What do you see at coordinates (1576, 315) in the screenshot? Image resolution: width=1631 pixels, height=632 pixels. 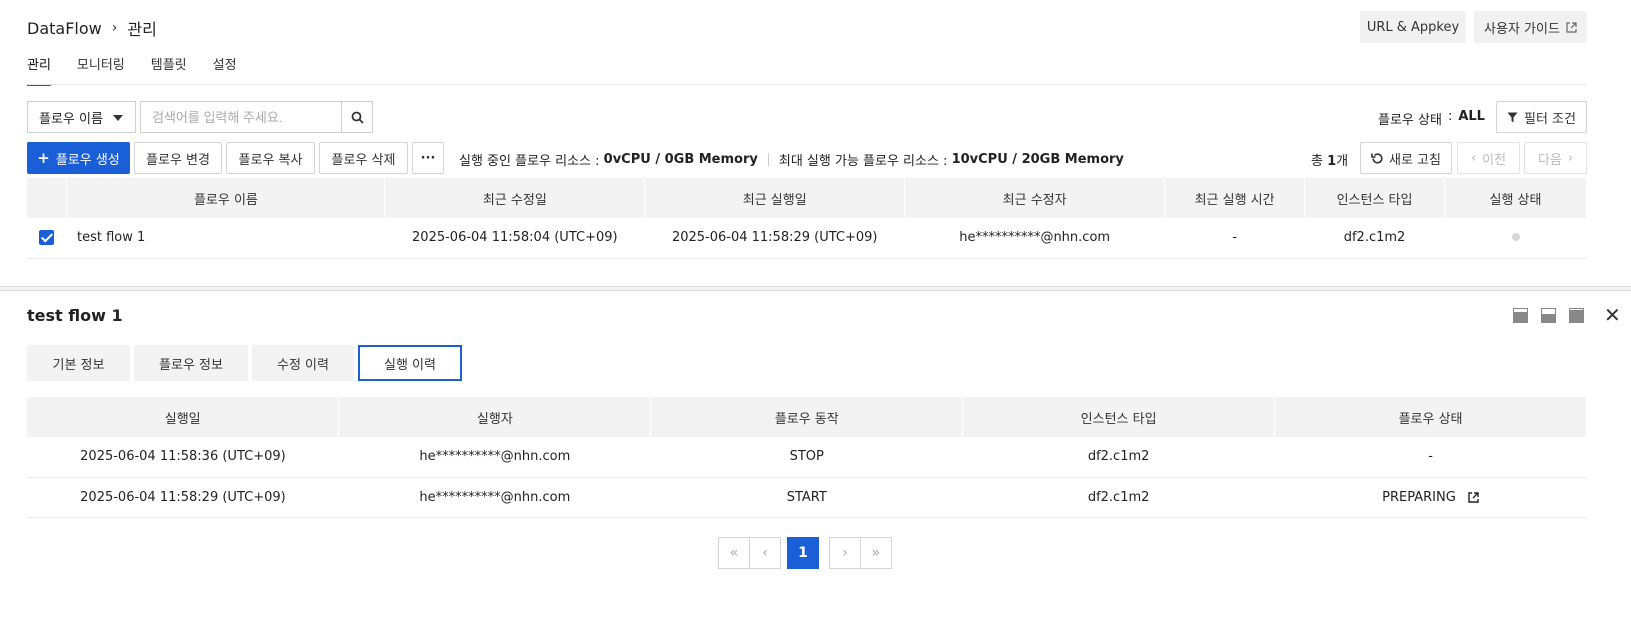 I see `layout-large-icon` at bounding box center [1576, 315].